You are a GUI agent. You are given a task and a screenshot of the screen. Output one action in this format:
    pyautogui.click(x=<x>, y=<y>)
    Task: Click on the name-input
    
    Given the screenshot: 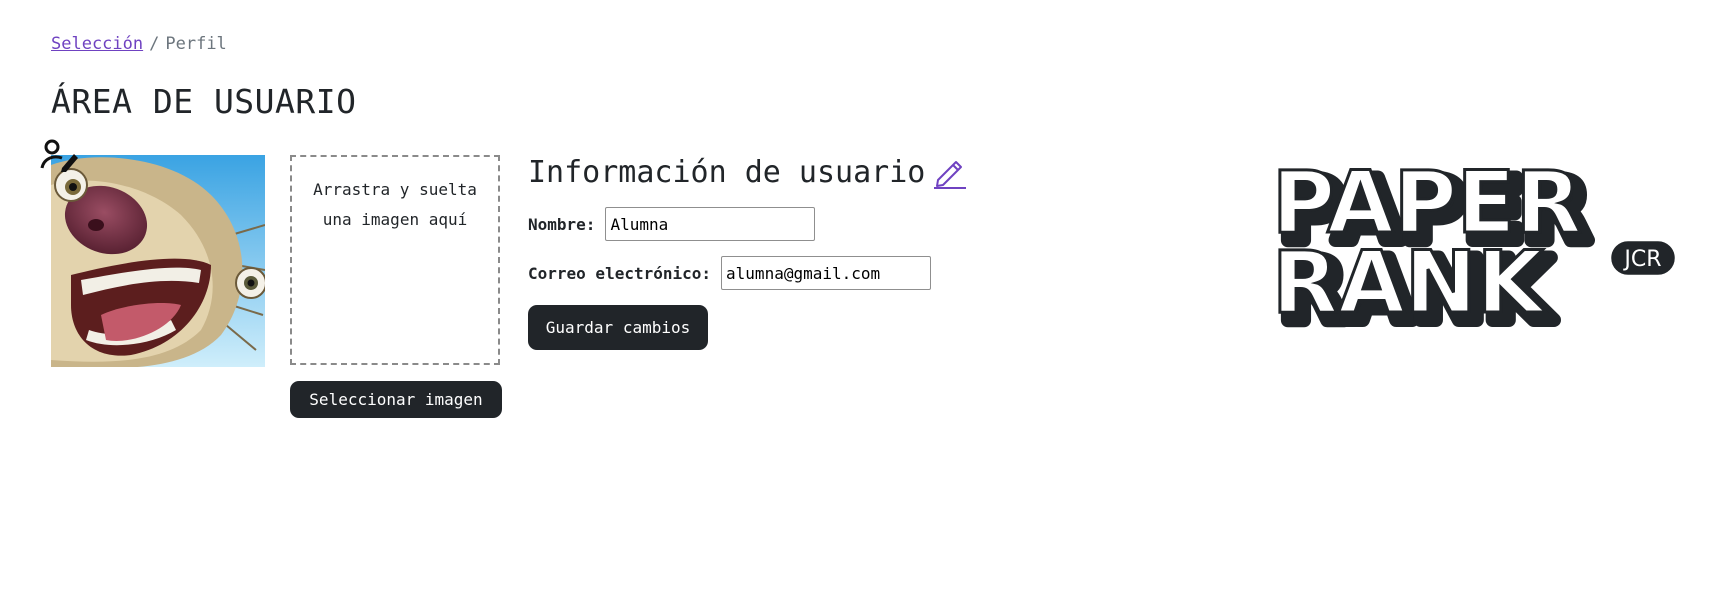 What is the action you would take?
    pyautogui.click(x=710, y=224)
    